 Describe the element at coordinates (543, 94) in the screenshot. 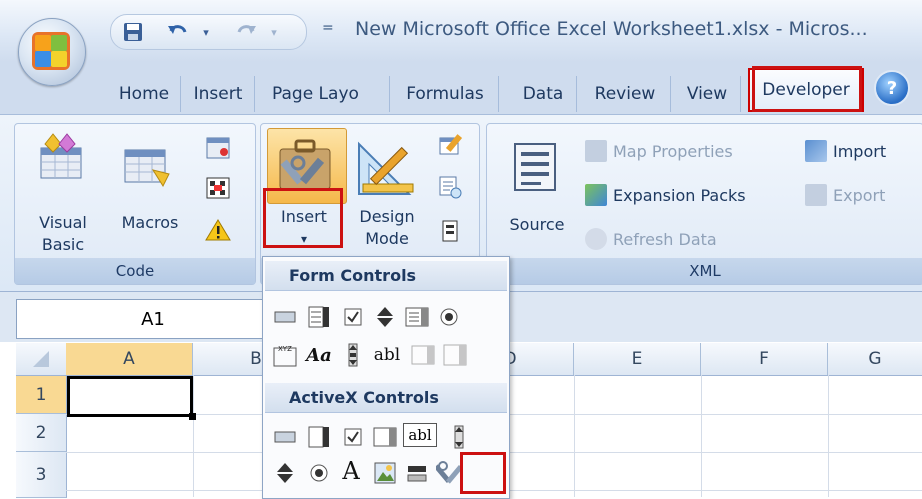

I see `tab-data: Data` at that location.